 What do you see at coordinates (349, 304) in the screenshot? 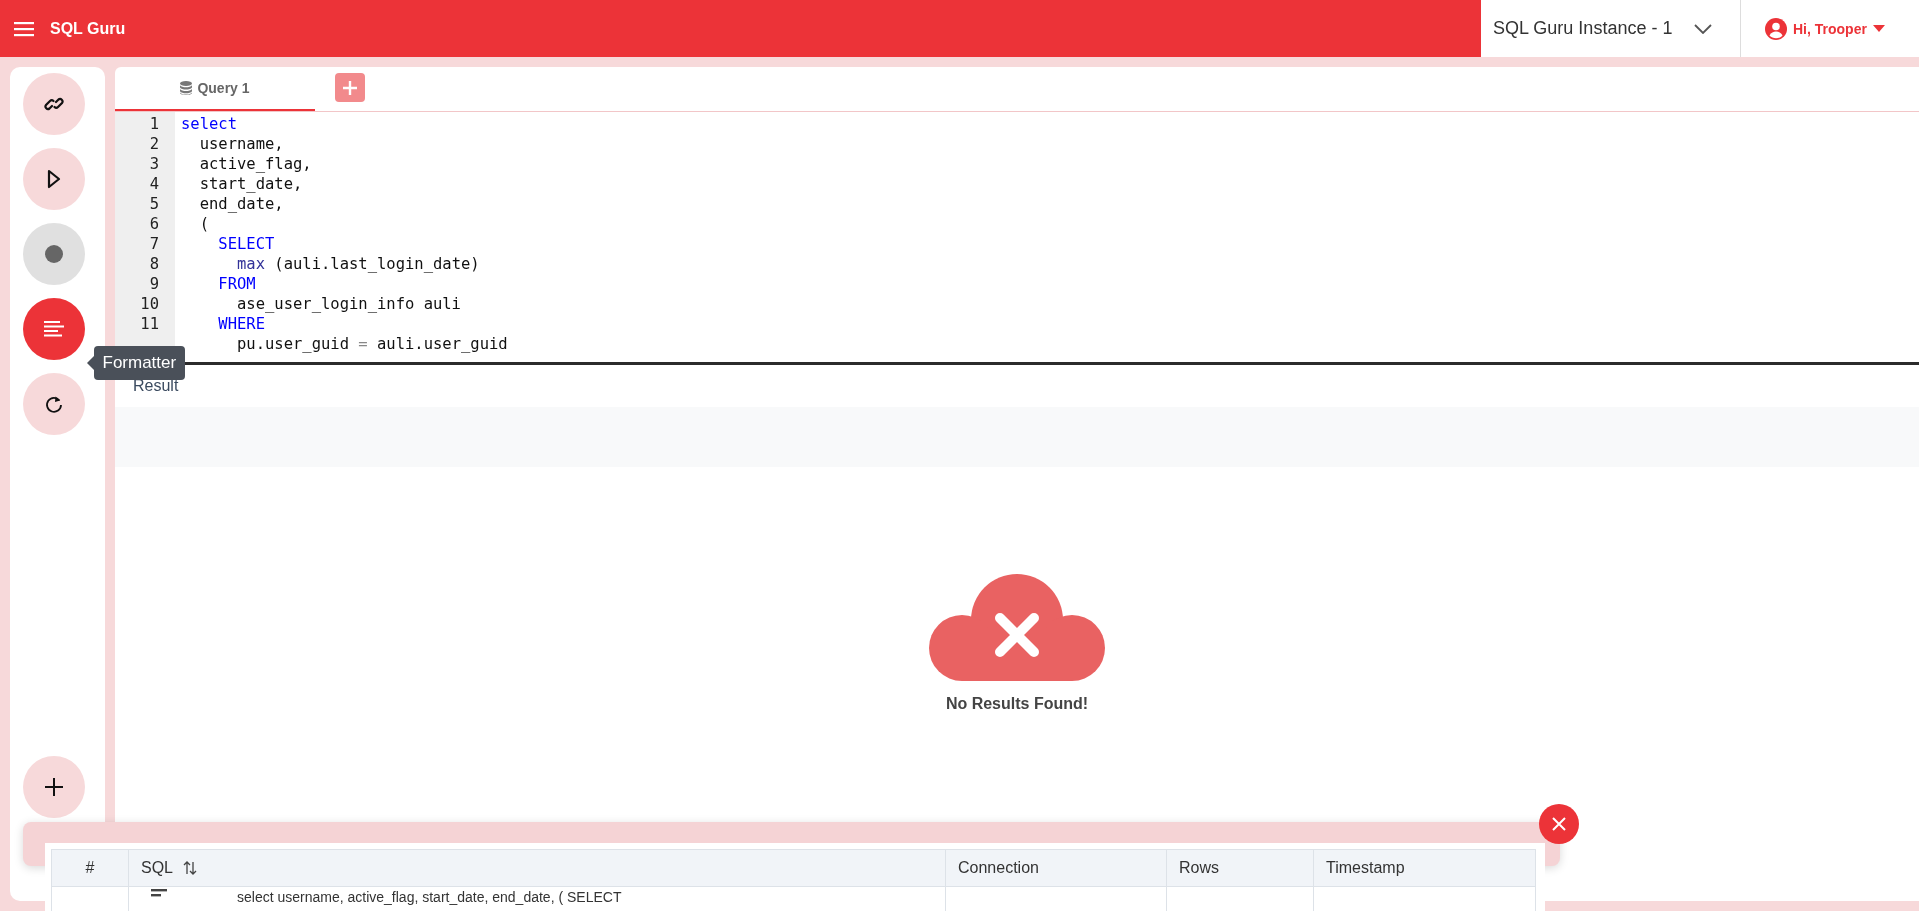
I see `code-line: ase_user_login_info auli` at bounding box center [349, 304].